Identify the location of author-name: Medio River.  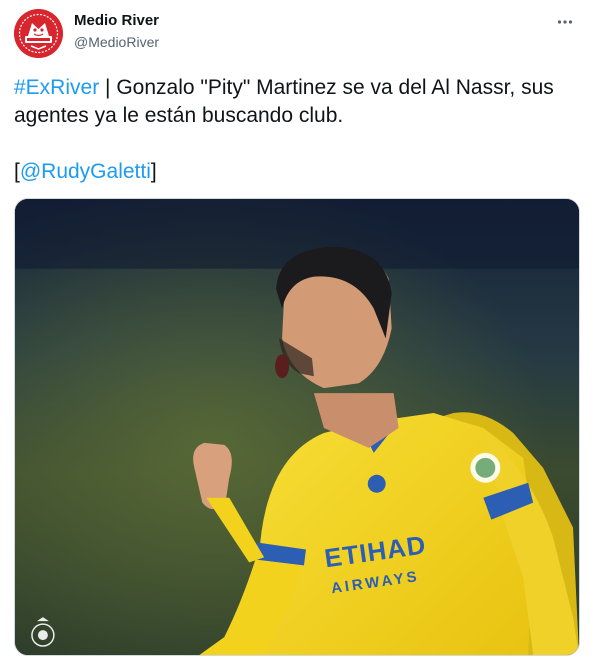
(116, 21).